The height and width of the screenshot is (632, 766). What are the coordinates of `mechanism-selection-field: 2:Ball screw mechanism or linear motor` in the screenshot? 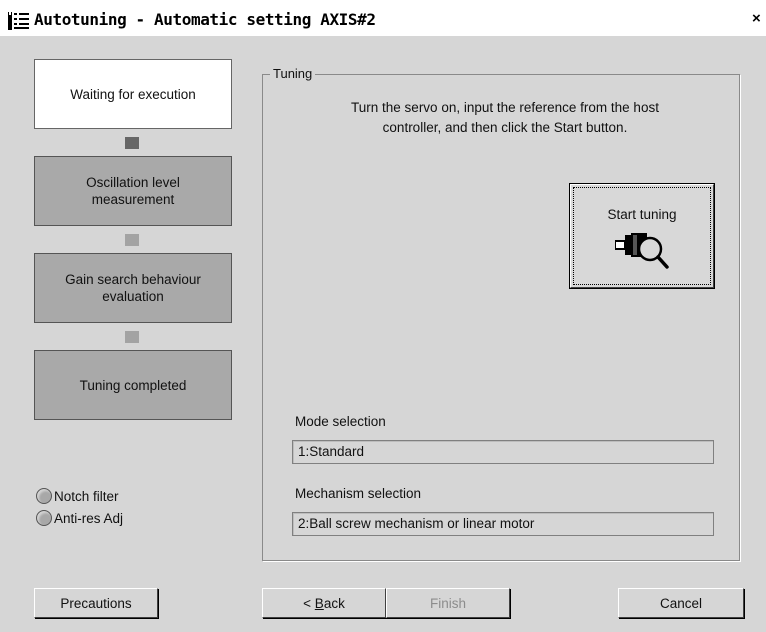 It's located at (503, 524).